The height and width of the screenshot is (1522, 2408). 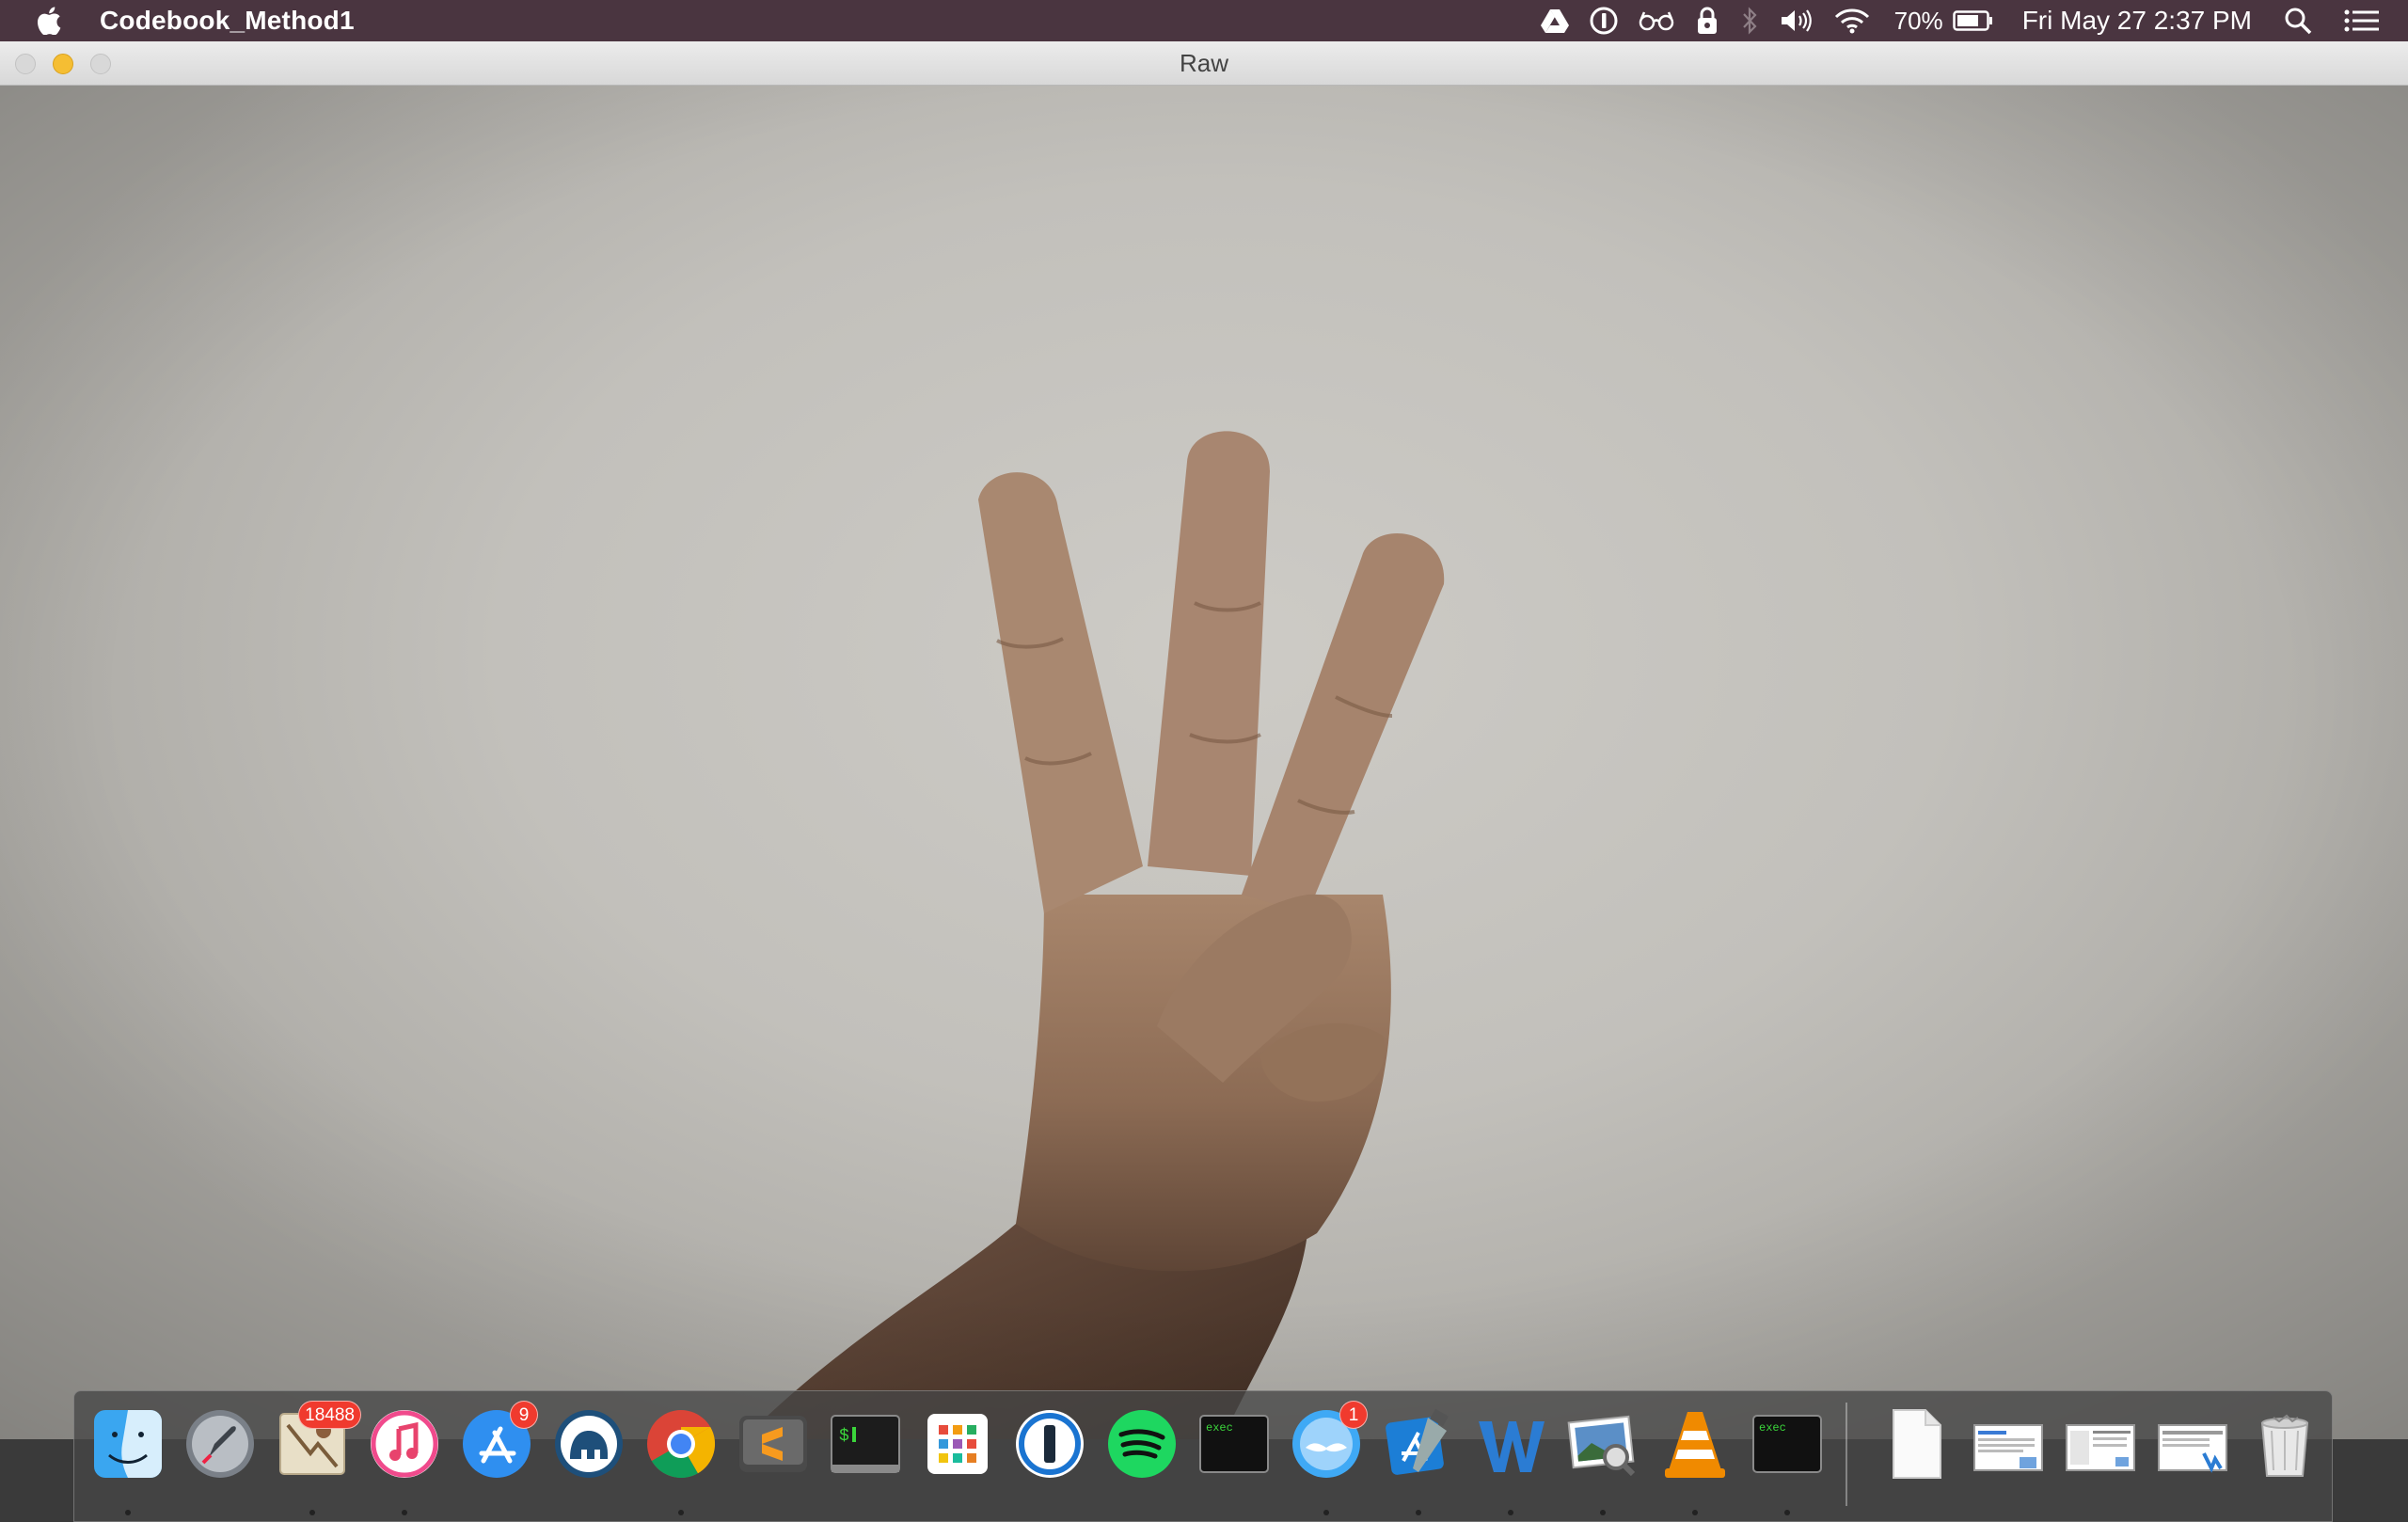 What do you see at coordinates (1657, 20) in the screenshot?
I see `glasses-icon` at bounding box center [1657, 20].